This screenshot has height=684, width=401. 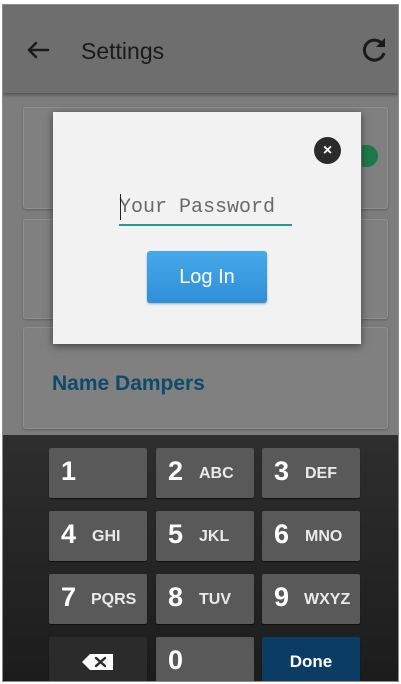 What do you see at coordinates (128, 383) in the screenshot?
I see `name-dampers-label: Name Dampers` at bounding box center [128, 383].